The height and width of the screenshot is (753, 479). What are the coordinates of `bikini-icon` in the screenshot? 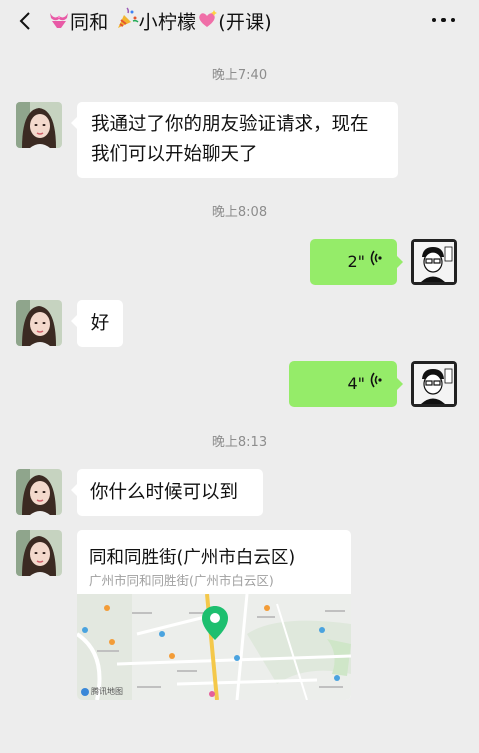 It's located at (59, 23).